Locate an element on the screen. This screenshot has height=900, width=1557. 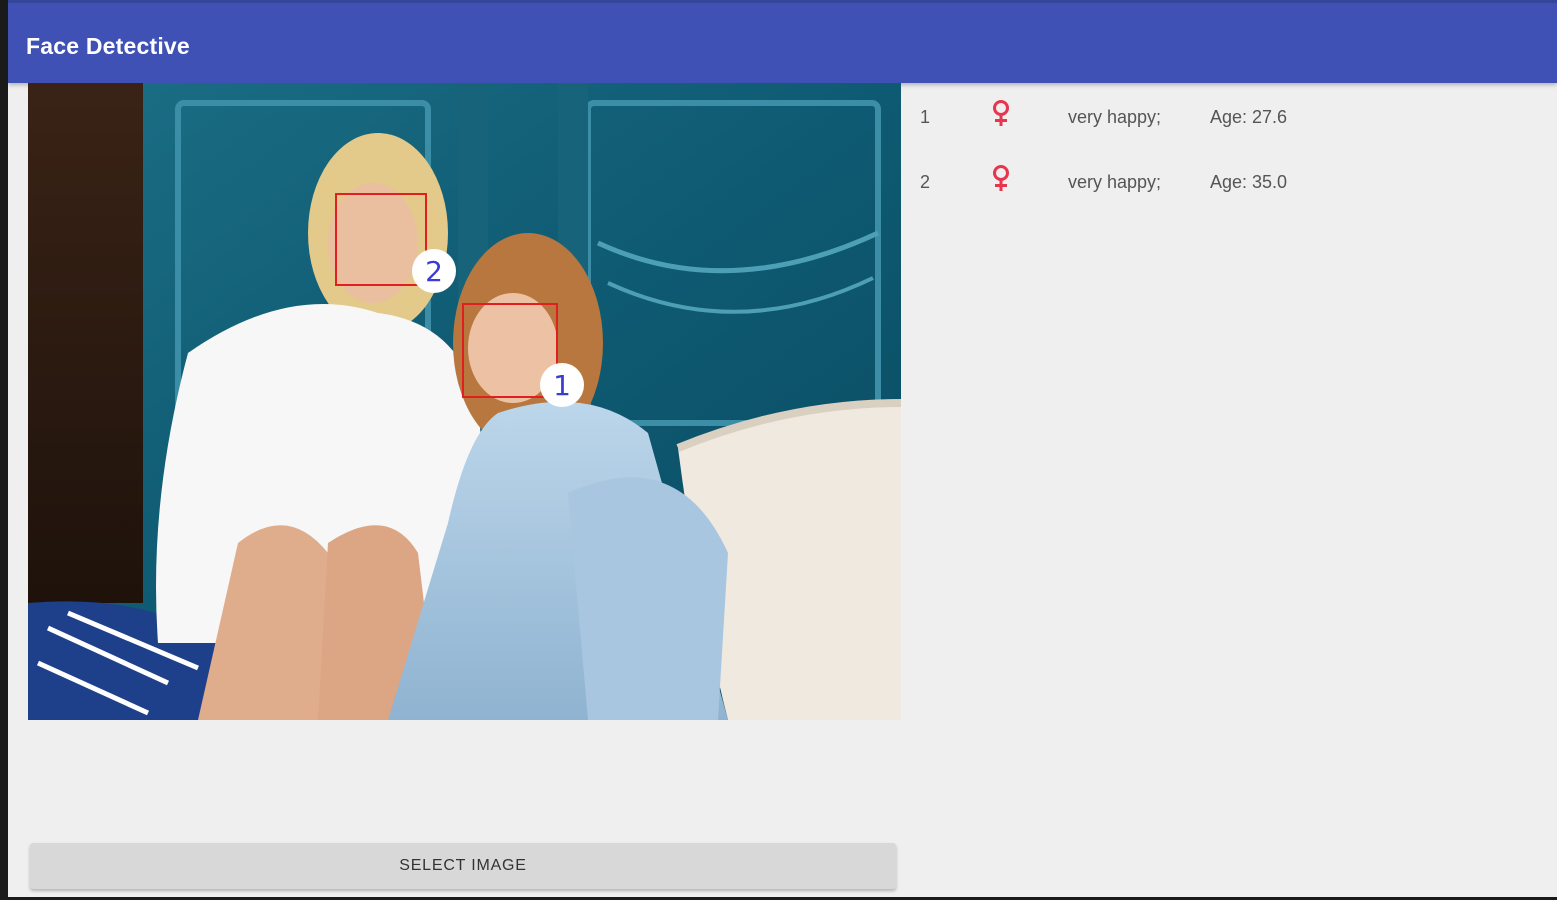
face-badge-1: 1 is located at coordinates (562, 385).